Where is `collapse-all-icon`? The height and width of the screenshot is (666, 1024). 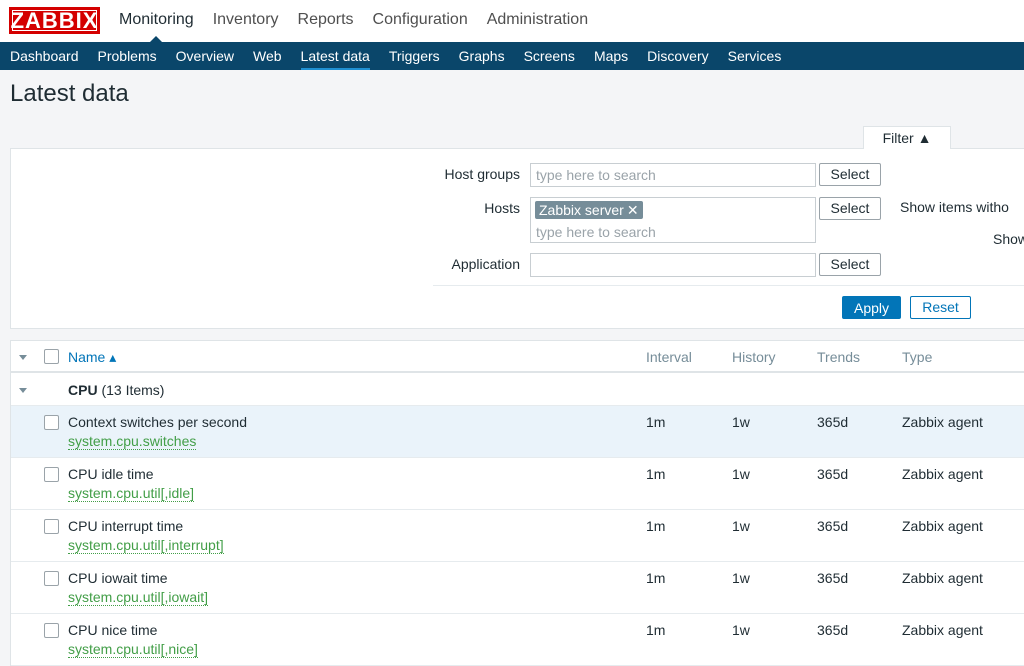 collapse-all-icon is located at coordinates (23, 357).